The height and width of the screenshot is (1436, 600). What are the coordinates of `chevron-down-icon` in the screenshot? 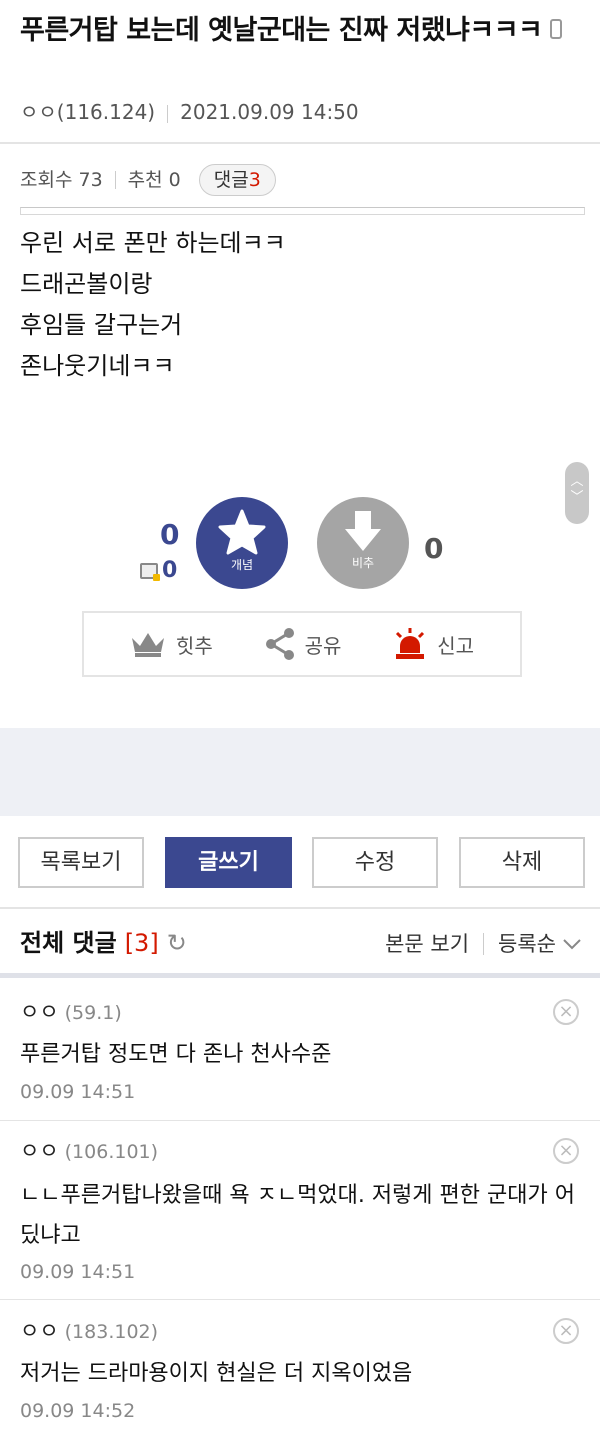 It's located at (572, 944).